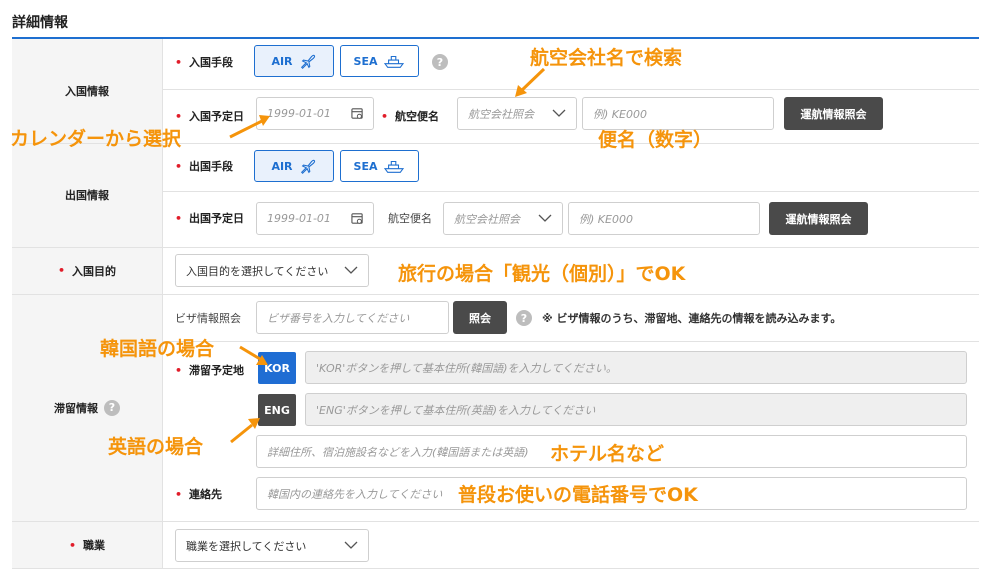 The image size is (1000, 588). What do you see at coordinates (410, 116) in the screenshot?
I see `entry-flight-label: • 航空便名` at bounding box center [410, 116].